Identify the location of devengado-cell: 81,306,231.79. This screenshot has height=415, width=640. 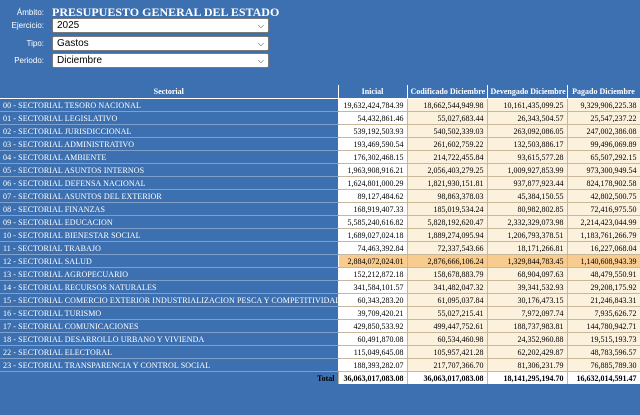
(527, 365).